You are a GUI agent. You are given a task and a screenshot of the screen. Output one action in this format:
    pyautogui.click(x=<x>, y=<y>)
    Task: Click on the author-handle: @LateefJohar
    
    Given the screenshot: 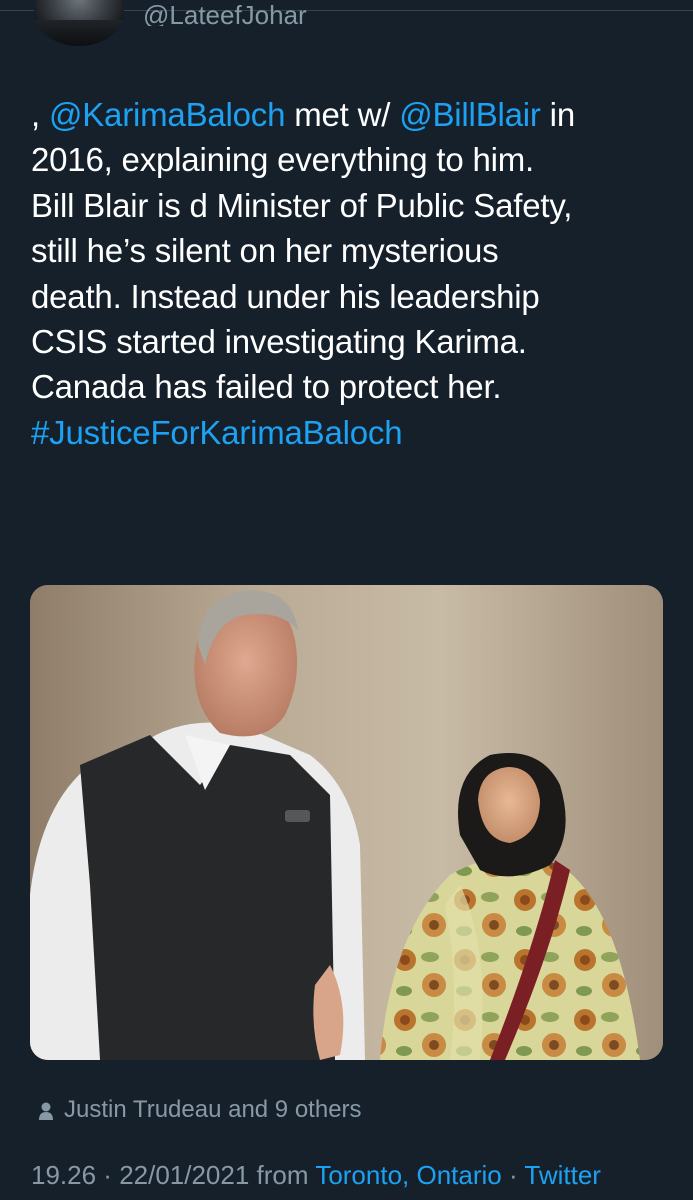 What is the action you would take?
    pyautogui.click(x=225, y=13)
    